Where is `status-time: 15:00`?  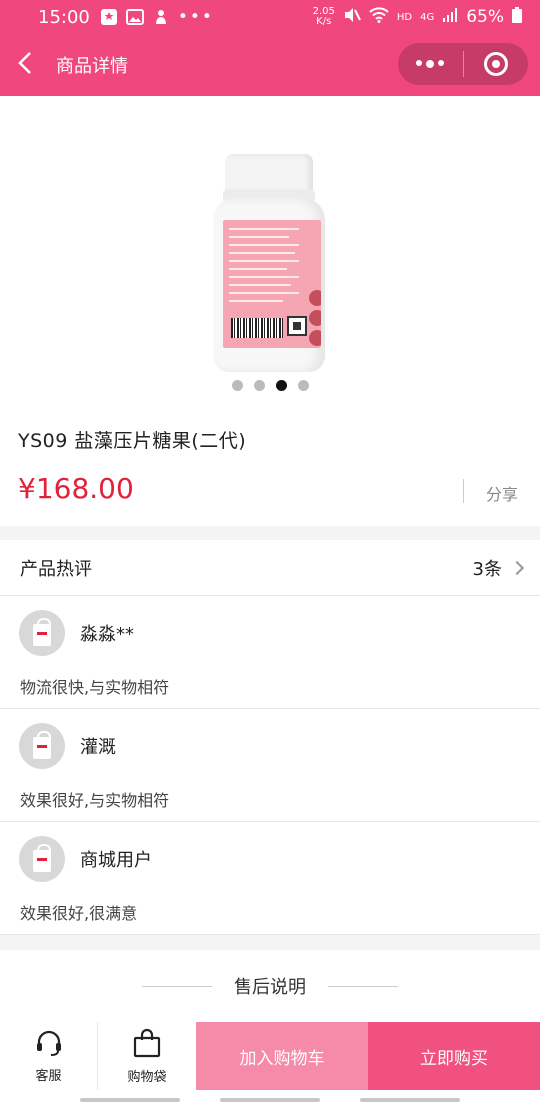
status-time: 15:00 is located at coordinates (64, 17).